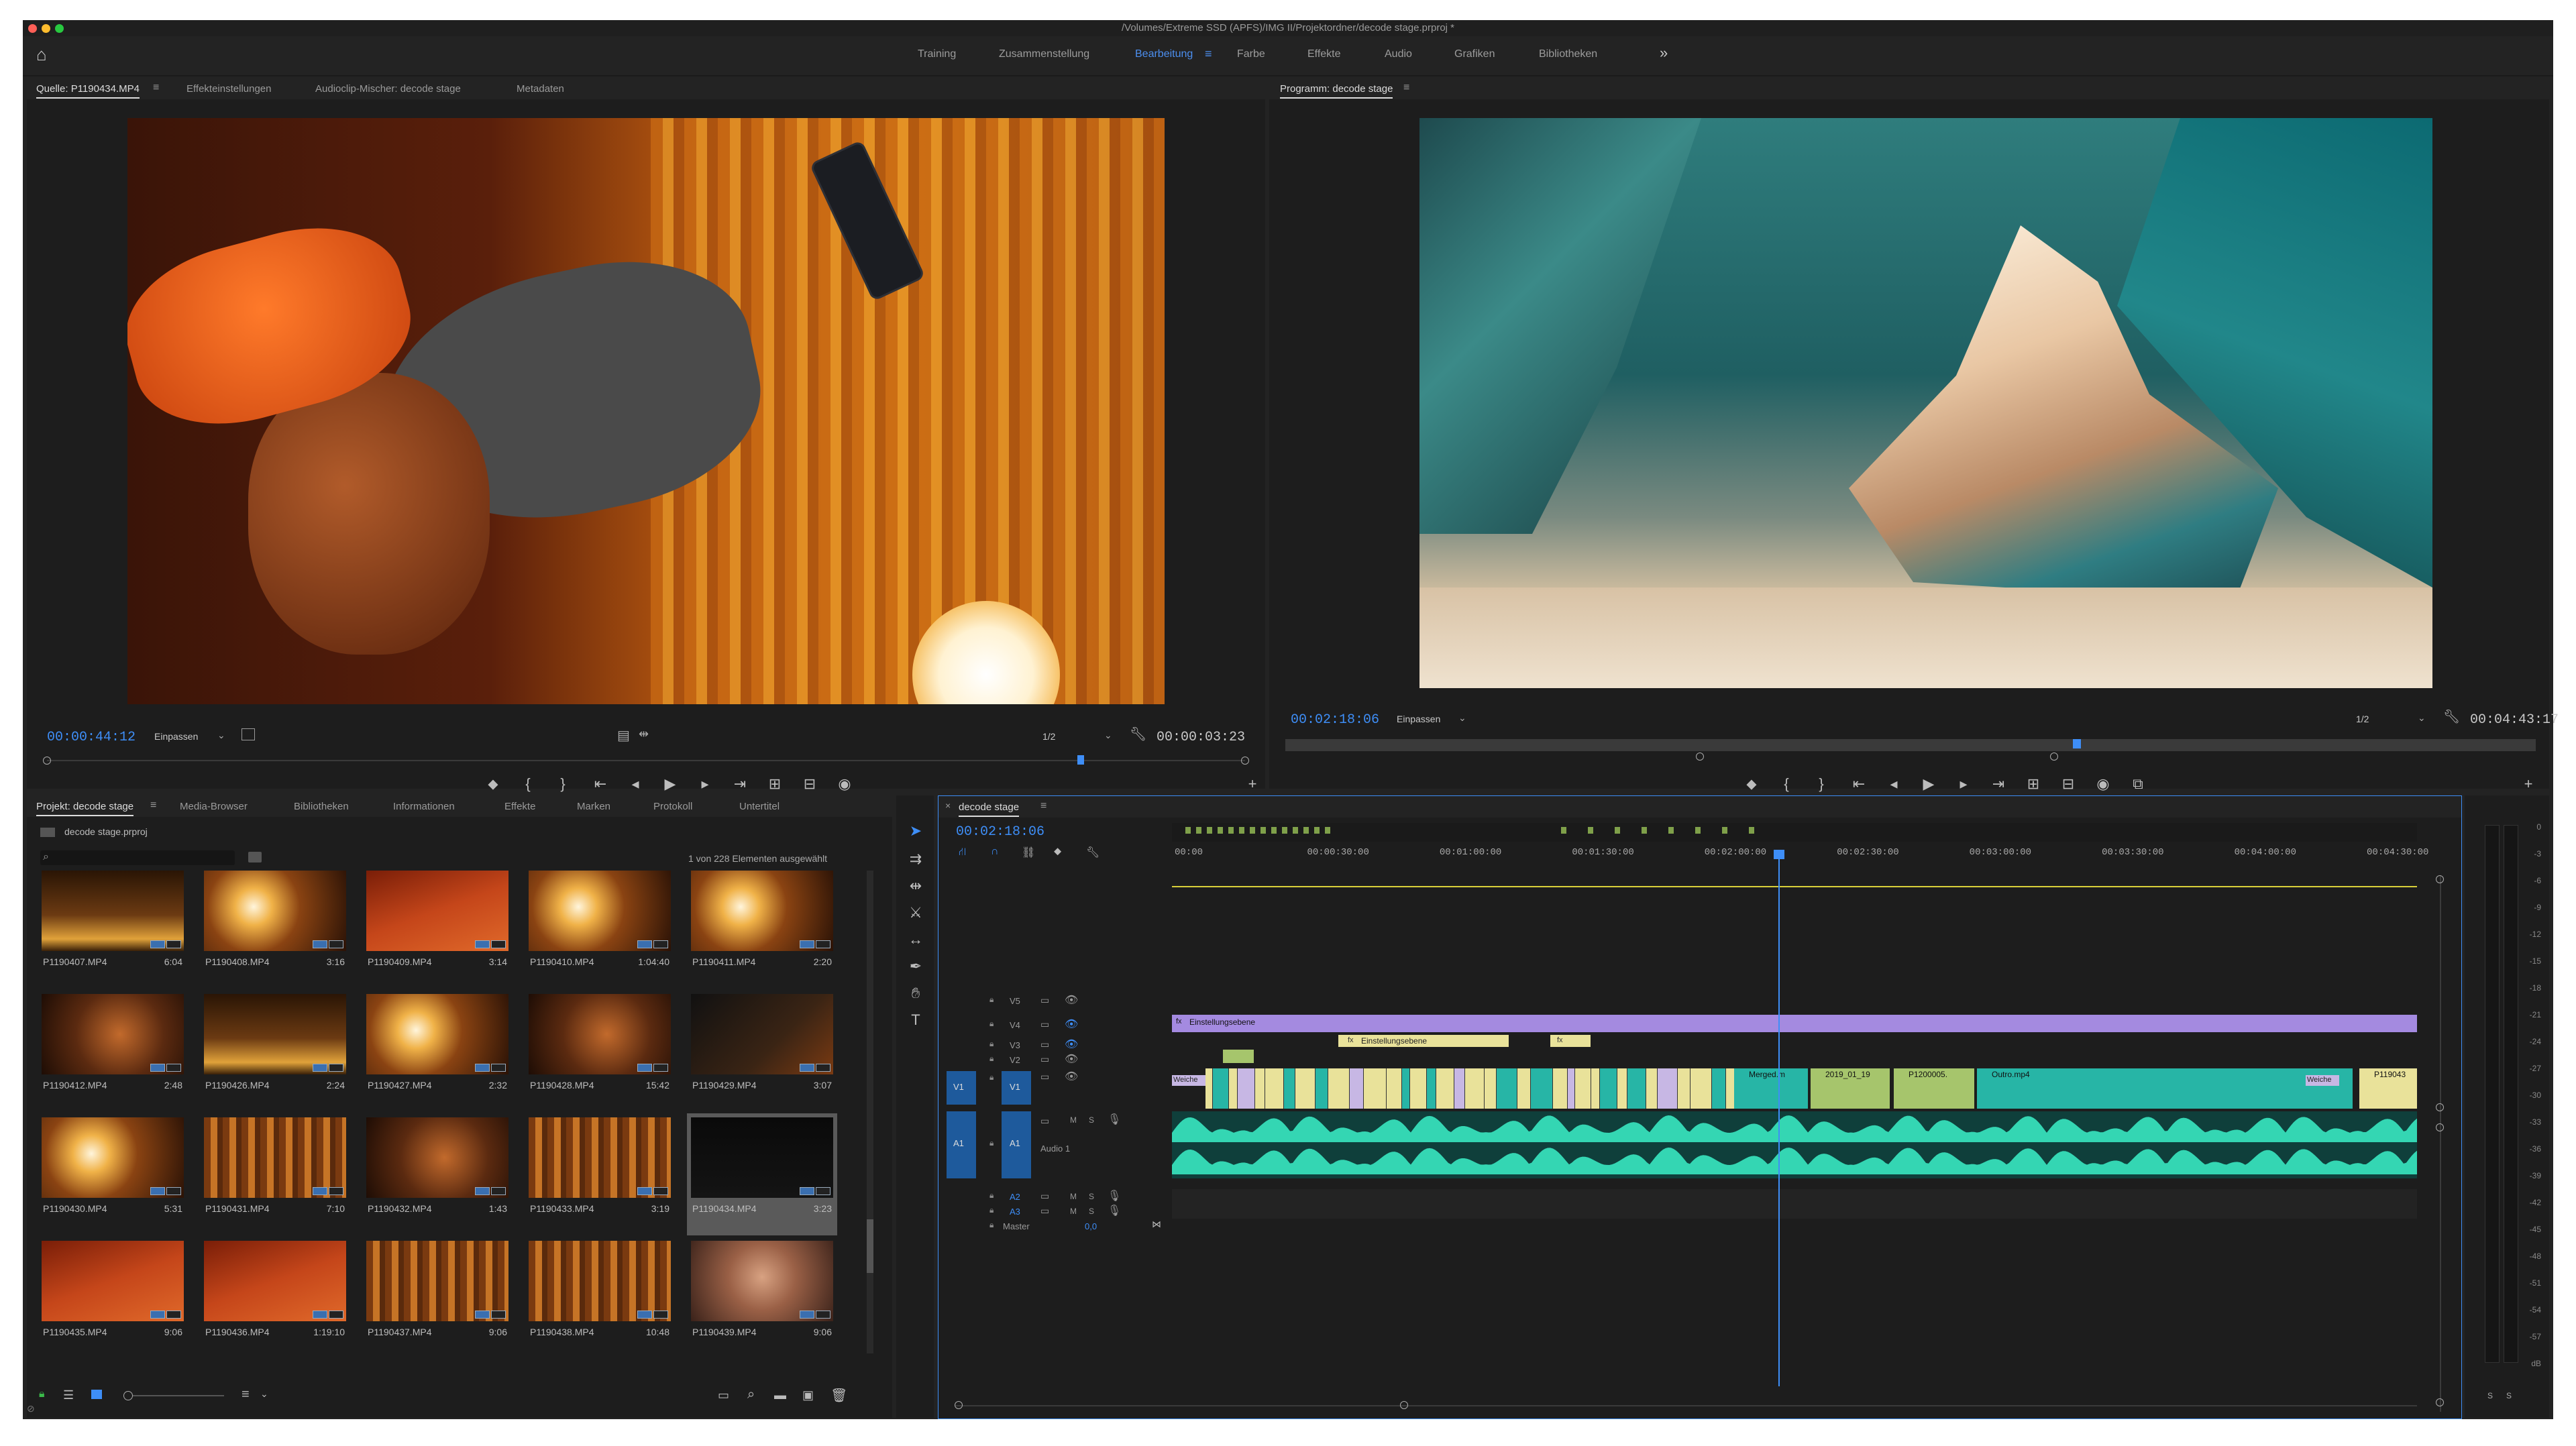 The width and height of the screenshot is (2576, 1446). I want to click on linked-selection-icon: ⛓, so click(1028, 852).